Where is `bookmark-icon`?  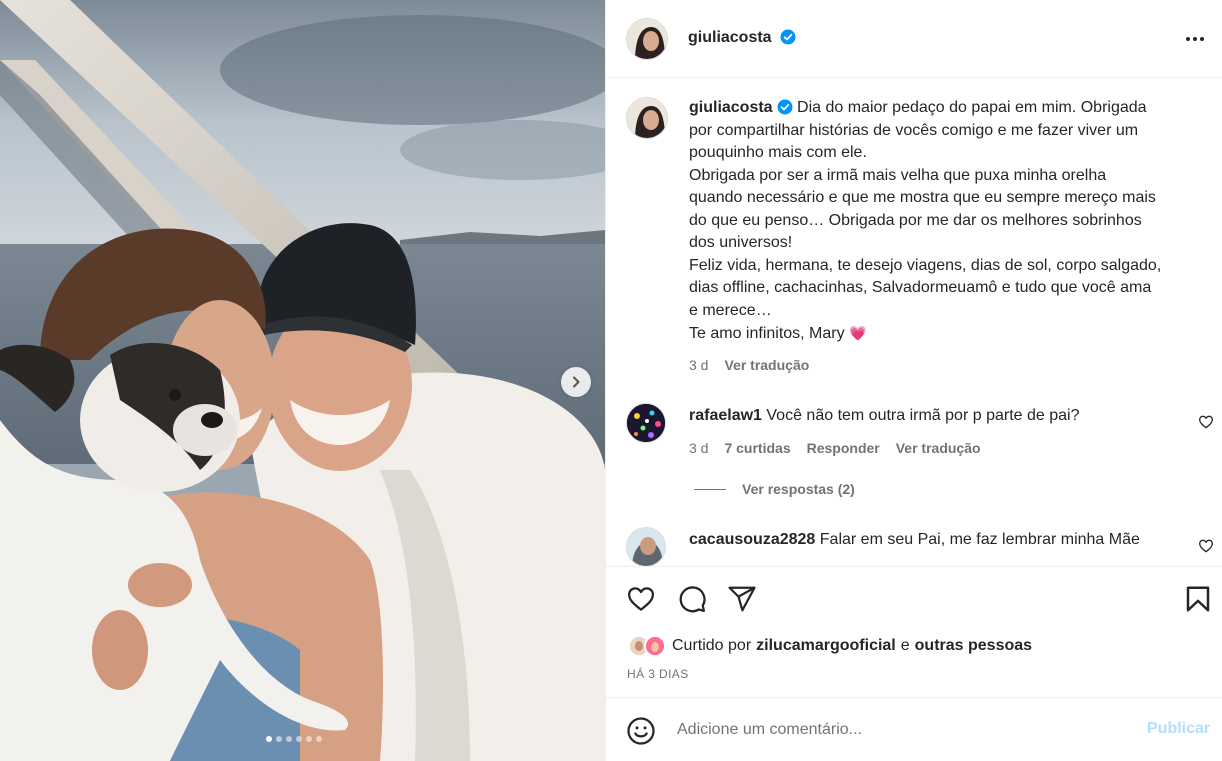 bookmark-icon is located at coordinates (1198, 599).